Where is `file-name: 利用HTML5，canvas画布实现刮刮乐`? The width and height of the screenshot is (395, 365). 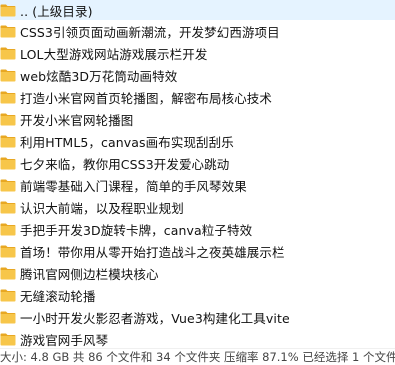
file-name: 利用HTML5，canvas画布实现刮刮乐 is located at coordinates (127, 142).